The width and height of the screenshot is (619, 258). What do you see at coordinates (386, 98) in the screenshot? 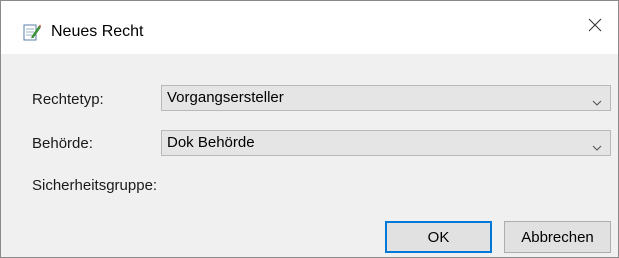
I see `rechtetyp-select: Vorgangsersteller` at bounding box center [386, 98].